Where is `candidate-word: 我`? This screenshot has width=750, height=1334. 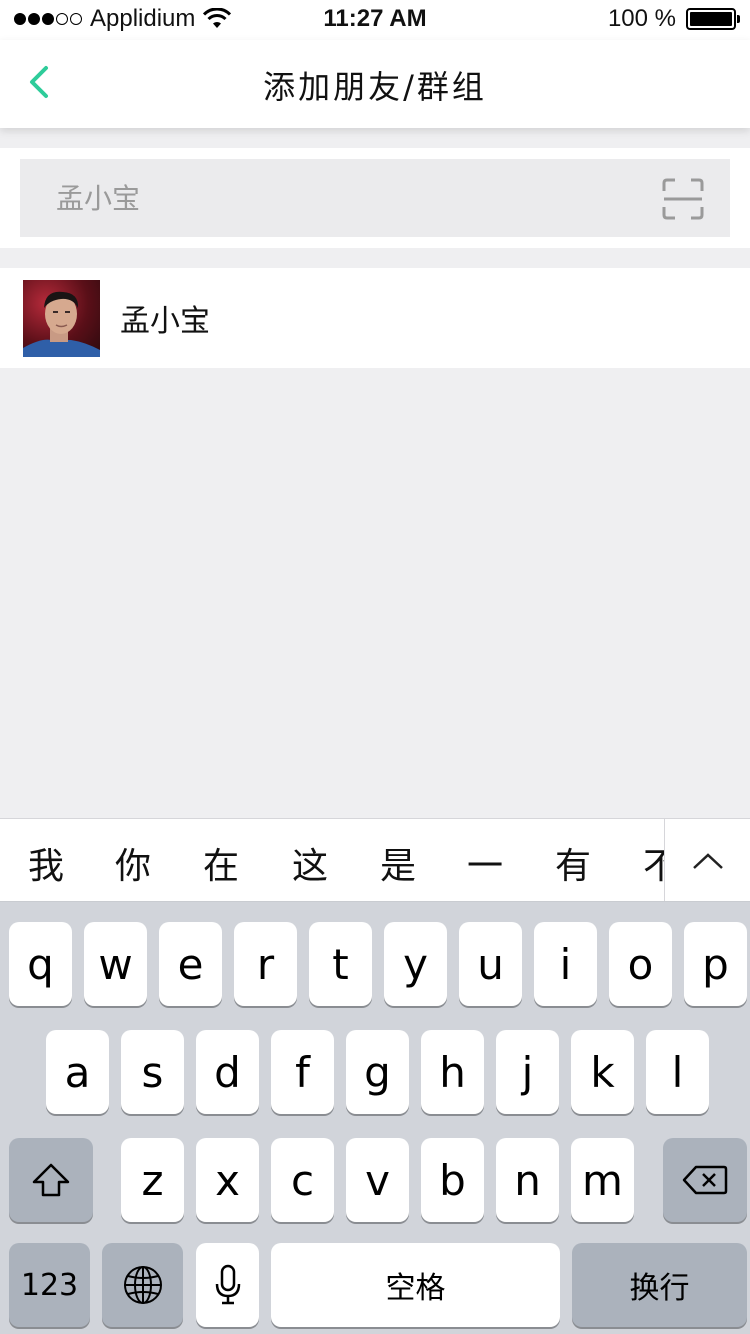 candidate-word: 我 is located at coordinates (46, 863).